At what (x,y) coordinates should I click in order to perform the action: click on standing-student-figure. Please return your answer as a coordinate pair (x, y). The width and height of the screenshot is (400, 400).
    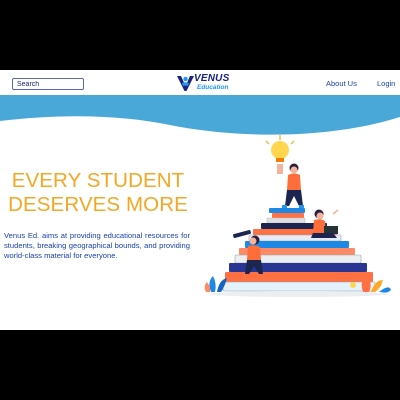
    Looking at the image, I should click on (290, 185).